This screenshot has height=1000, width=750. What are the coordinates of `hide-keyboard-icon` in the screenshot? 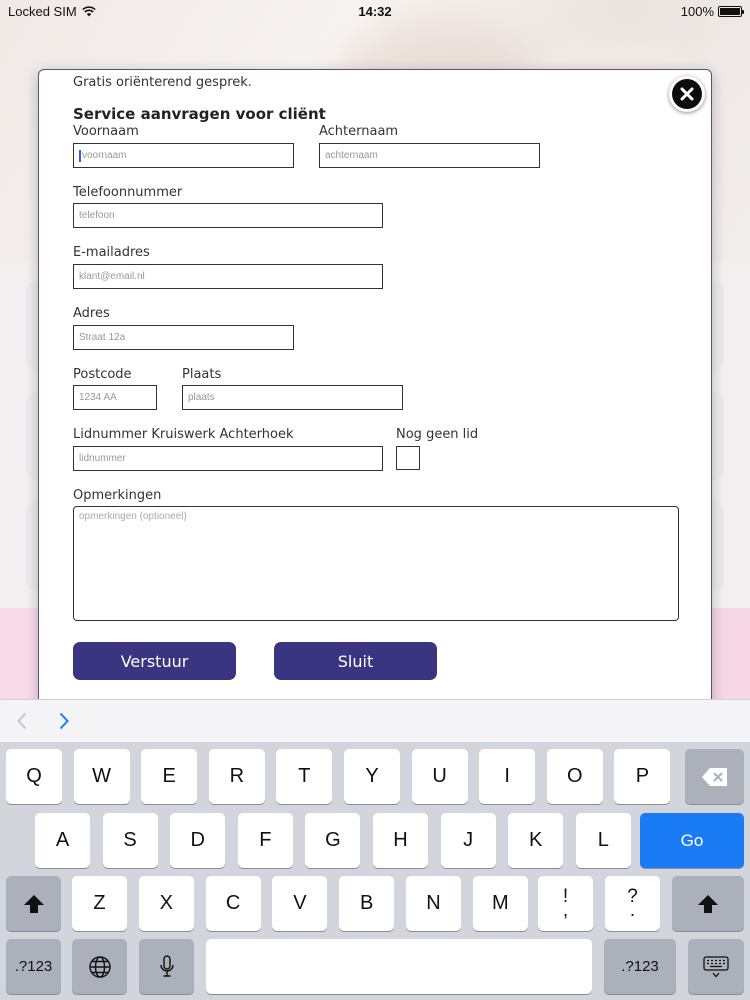 It's located at (716, 966).